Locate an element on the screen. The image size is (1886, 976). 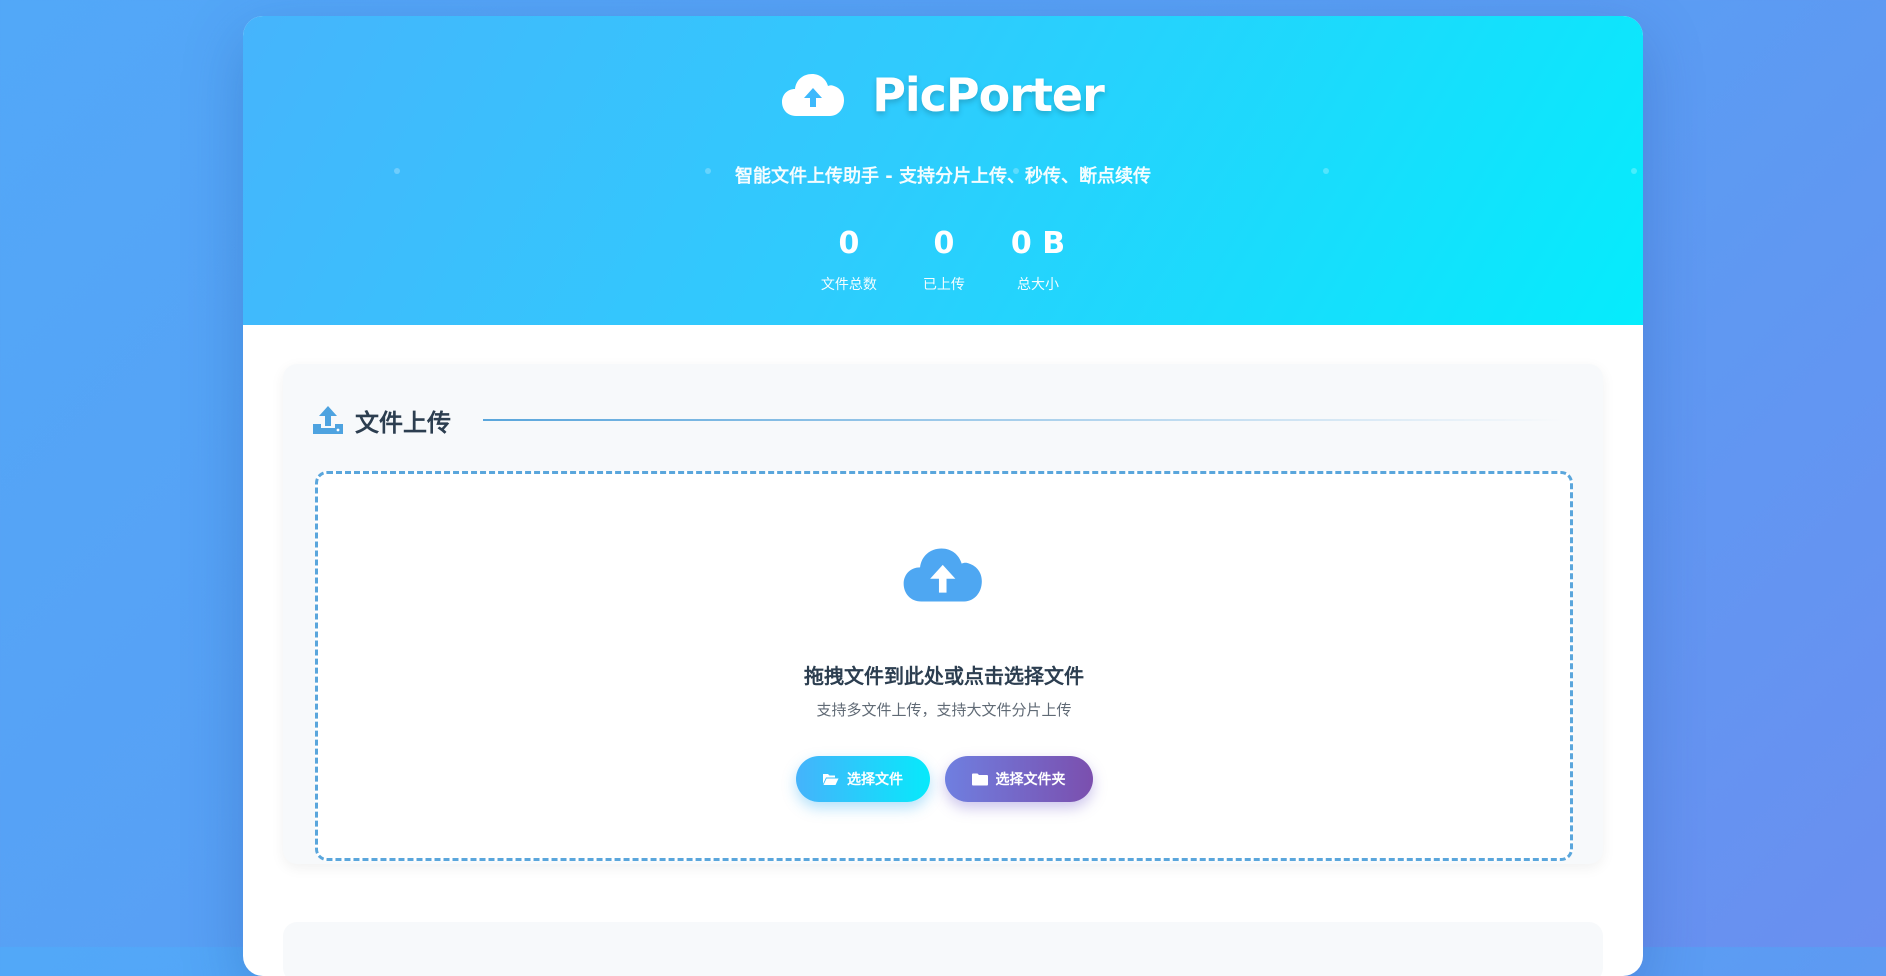
stat-value: 0 B is located at coordinates (1038, 243).